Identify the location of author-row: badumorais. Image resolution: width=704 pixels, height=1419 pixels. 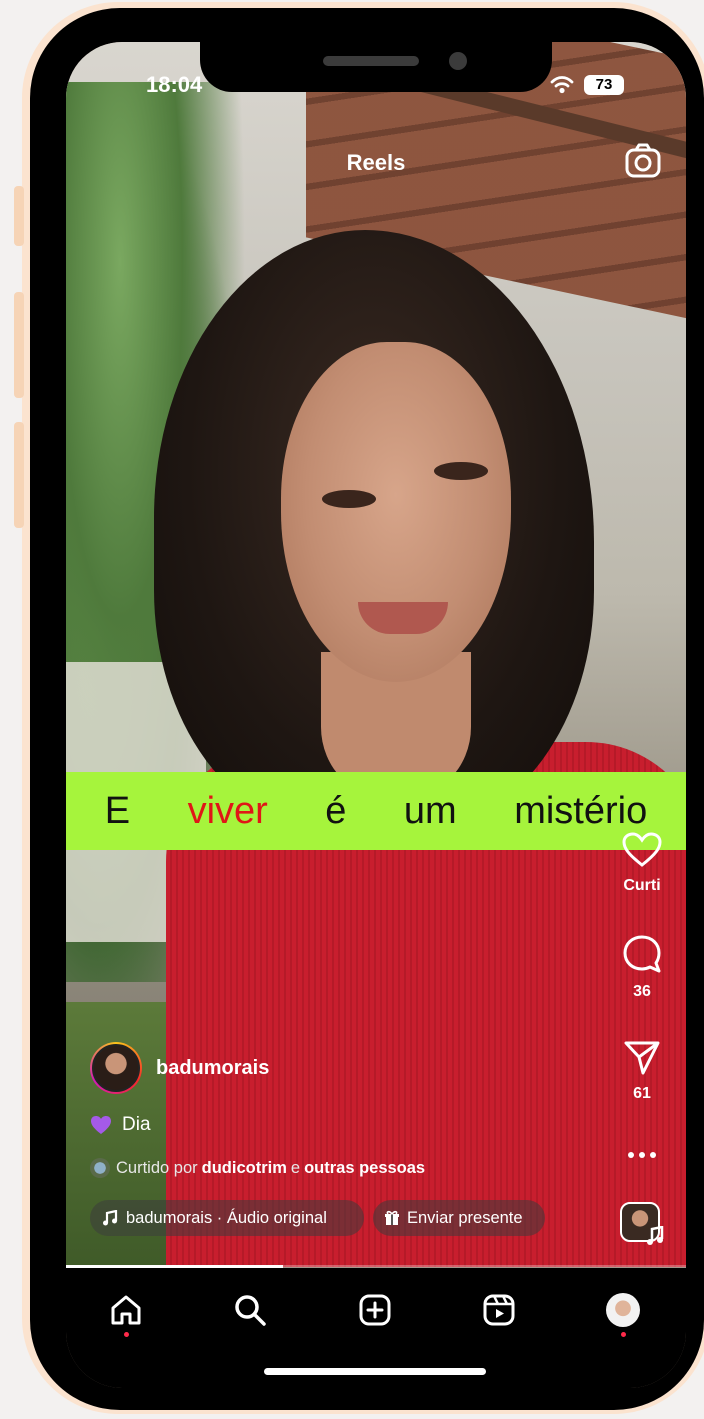
(179, 1068).